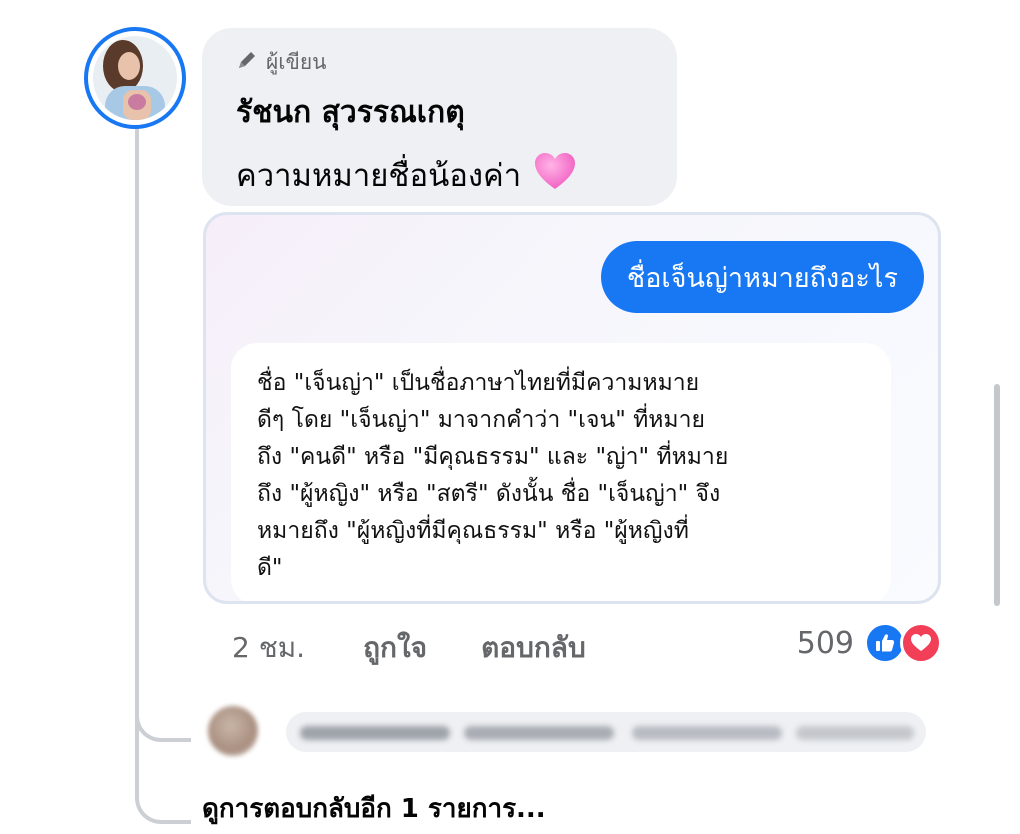  I want to click on avatar-photo, so click(135, 78).